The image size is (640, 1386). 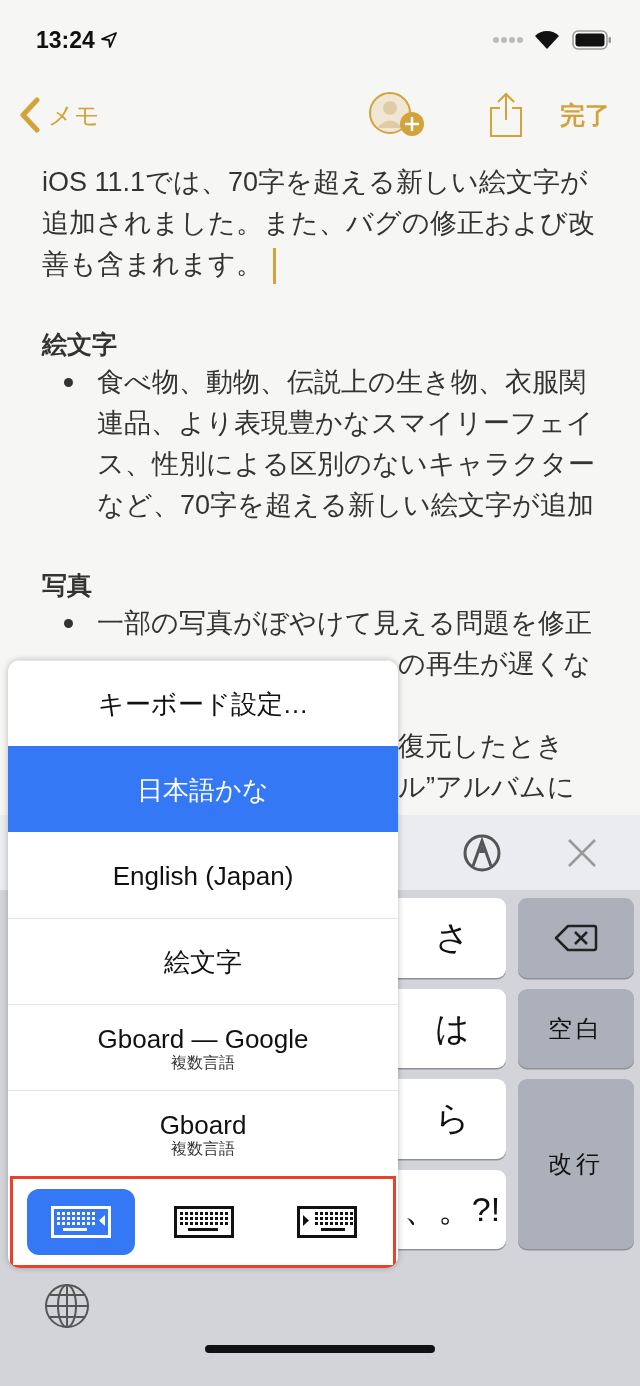 What do you see at coordinates (547, 40) in the screenshot?
I see `wifi-icon` at bounding box center [547, 40].